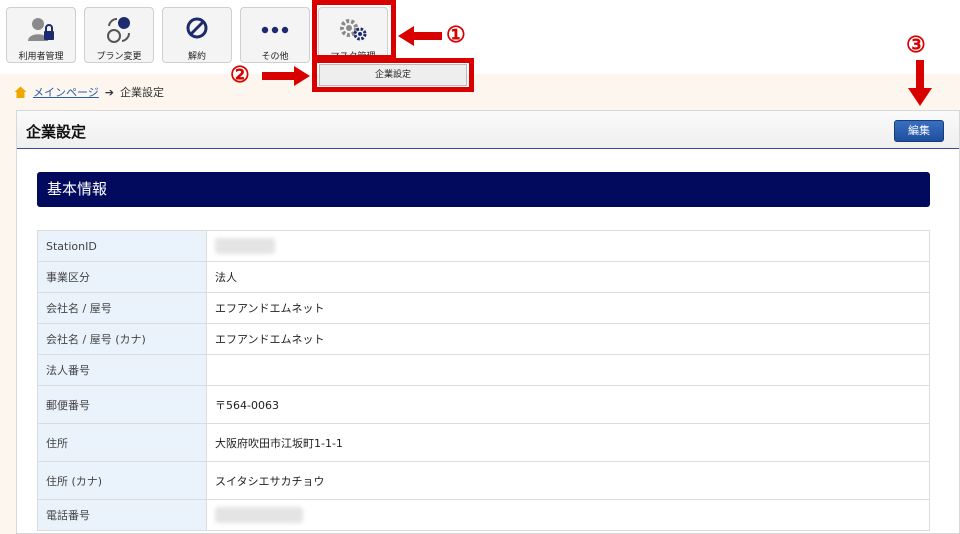 The height and width of the screenshot is (534, 960). I want to click on row-key: 会社名 / 屋号 (カナ), so click(122, 339).